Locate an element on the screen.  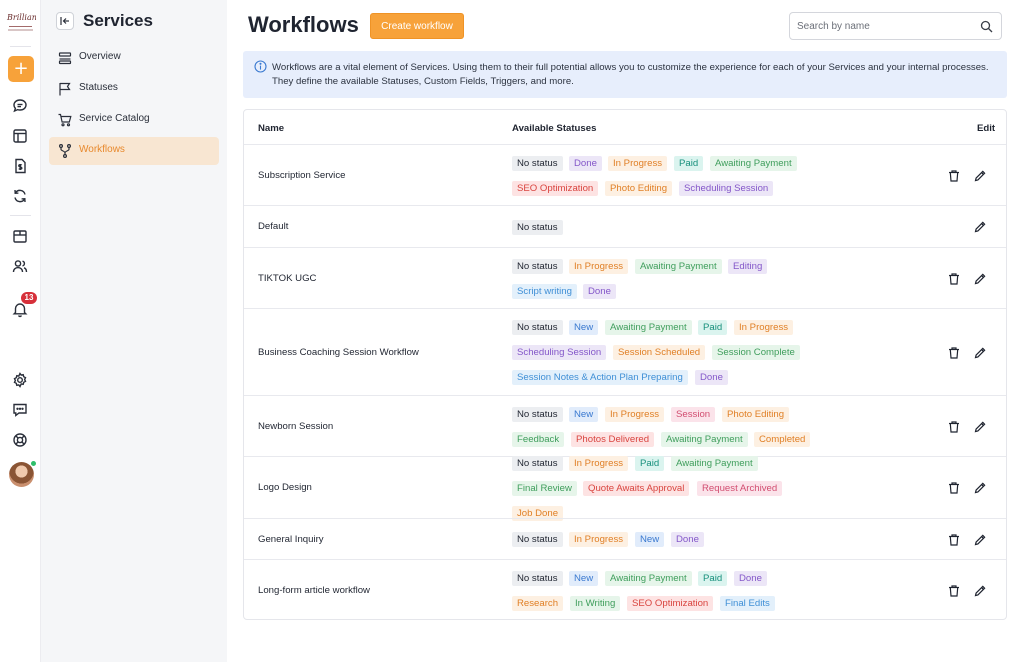
column-header-name: Name is located at coordinates (271, 128).